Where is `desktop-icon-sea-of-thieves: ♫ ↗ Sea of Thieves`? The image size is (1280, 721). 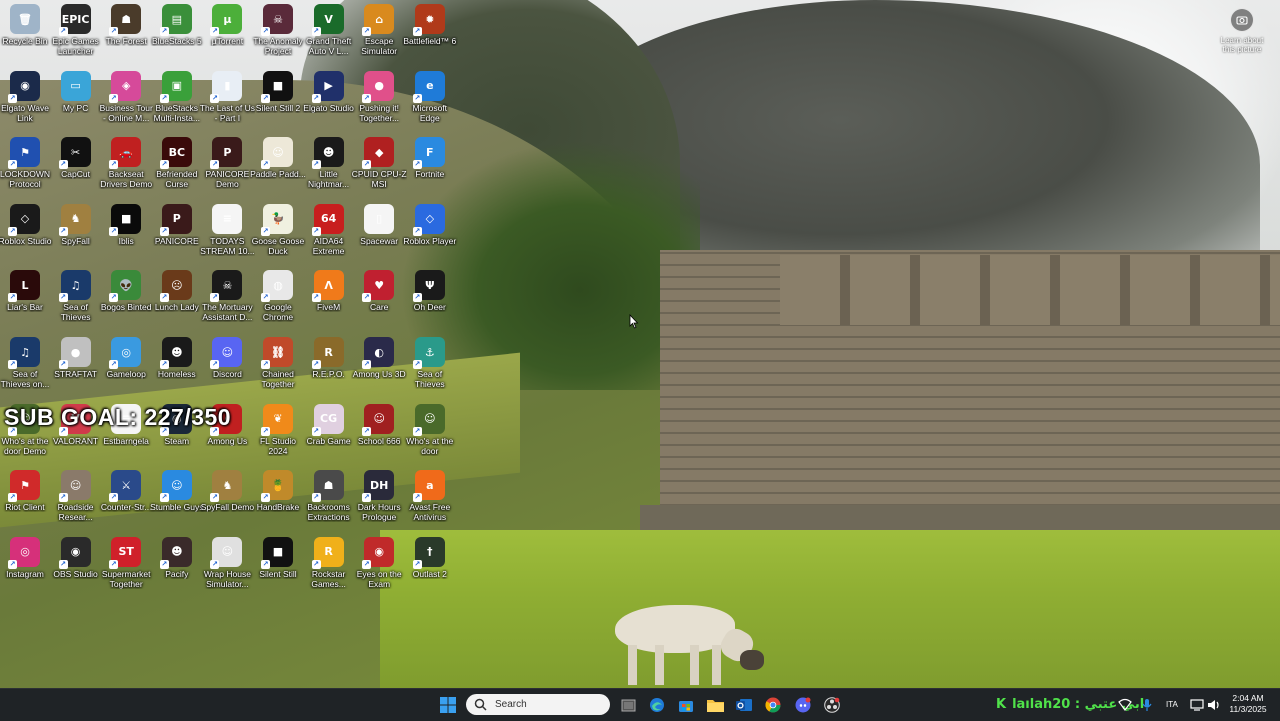 desktop-icon-sea-of-thieves: ♫ ↗ Sea of Thieves is located at coordinates (76, 299).